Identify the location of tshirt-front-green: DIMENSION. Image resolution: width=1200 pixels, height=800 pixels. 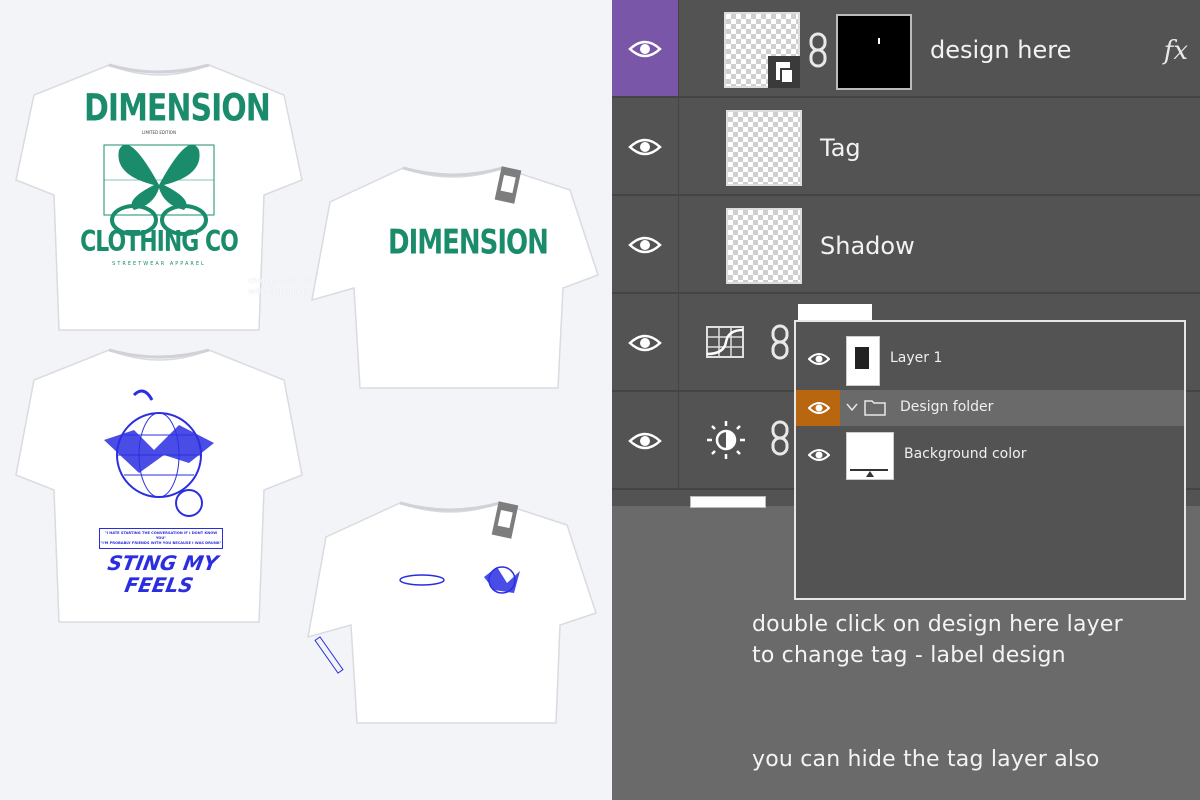
(455, 277).